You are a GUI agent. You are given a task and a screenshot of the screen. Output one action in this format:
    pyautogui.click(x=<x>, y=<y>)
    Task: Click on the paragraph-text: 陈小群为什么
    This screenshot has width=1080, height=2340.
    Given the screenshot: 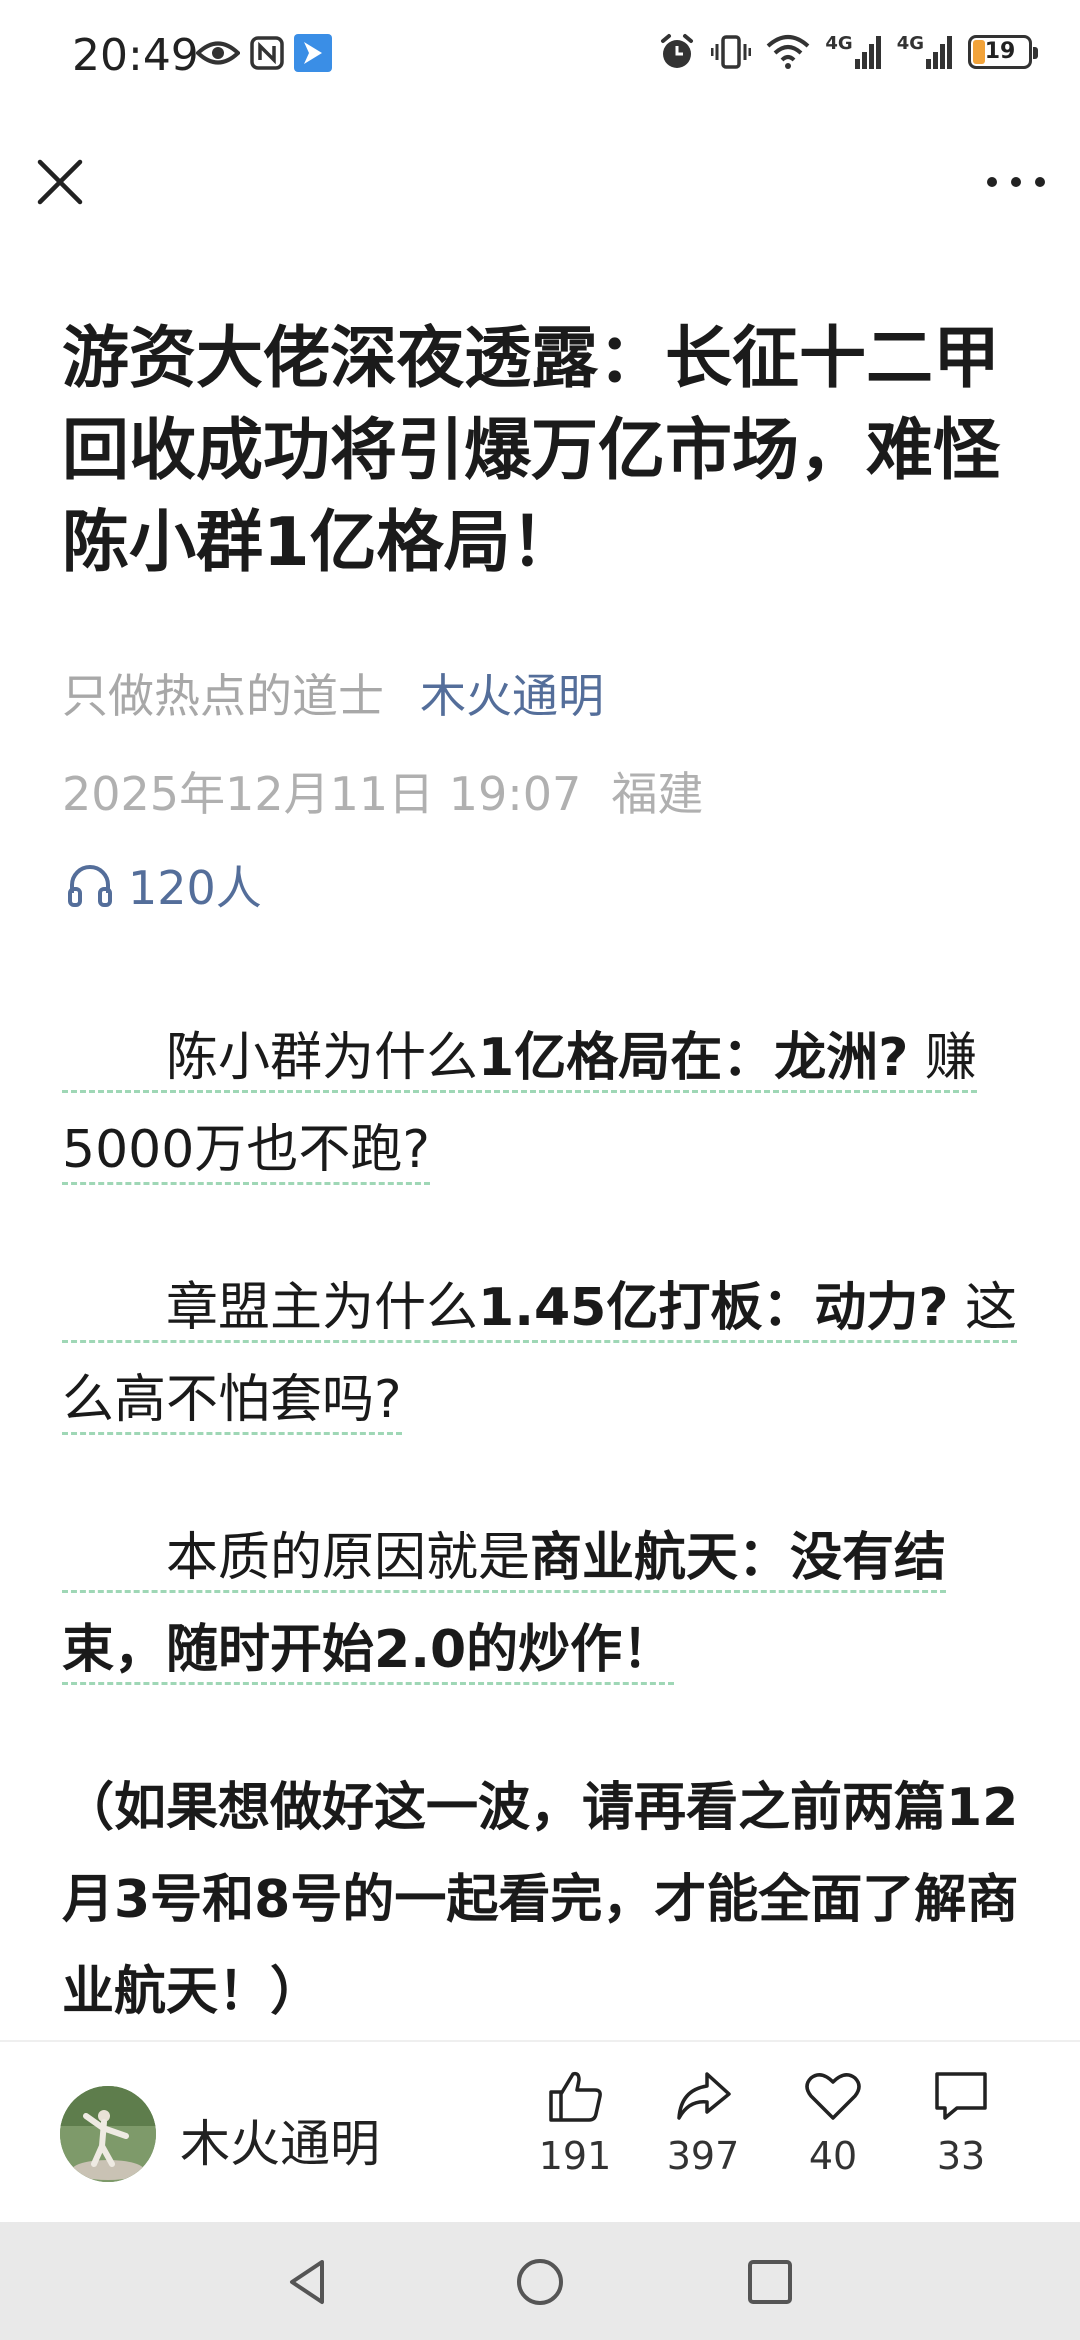 What is the action you would take?
    pyautogui.click(x=322, y=1058)
    